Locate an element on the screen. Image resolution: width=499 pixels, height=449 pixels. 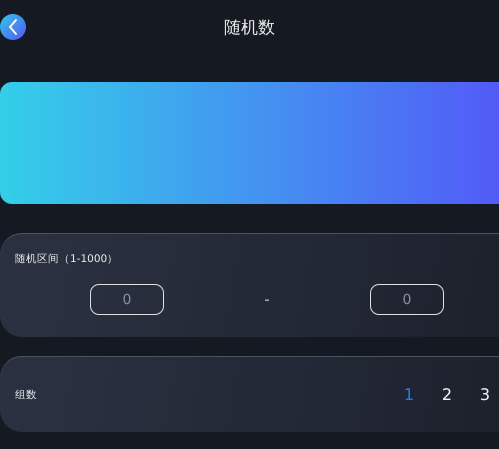
back-button is located at coordinates (13, 27).